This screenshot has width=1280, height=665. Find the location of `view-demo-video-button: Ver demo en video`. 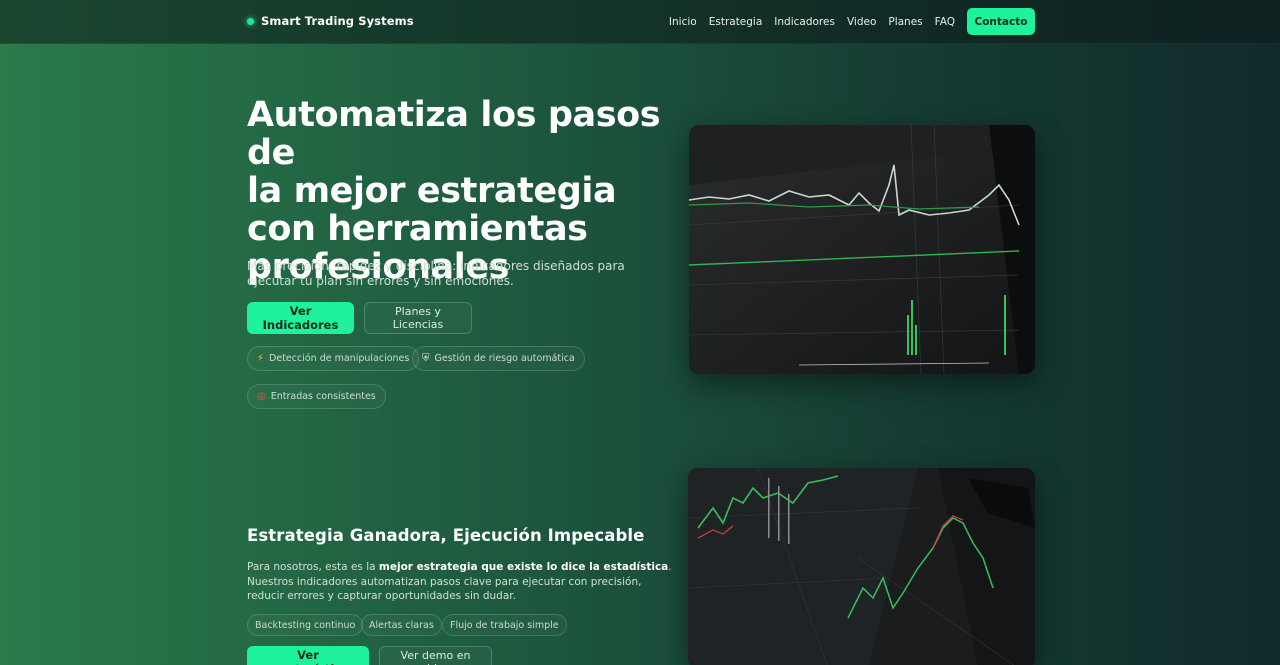

view-demo-video-button: Ver demo en video is located at coordinates (435, 655).